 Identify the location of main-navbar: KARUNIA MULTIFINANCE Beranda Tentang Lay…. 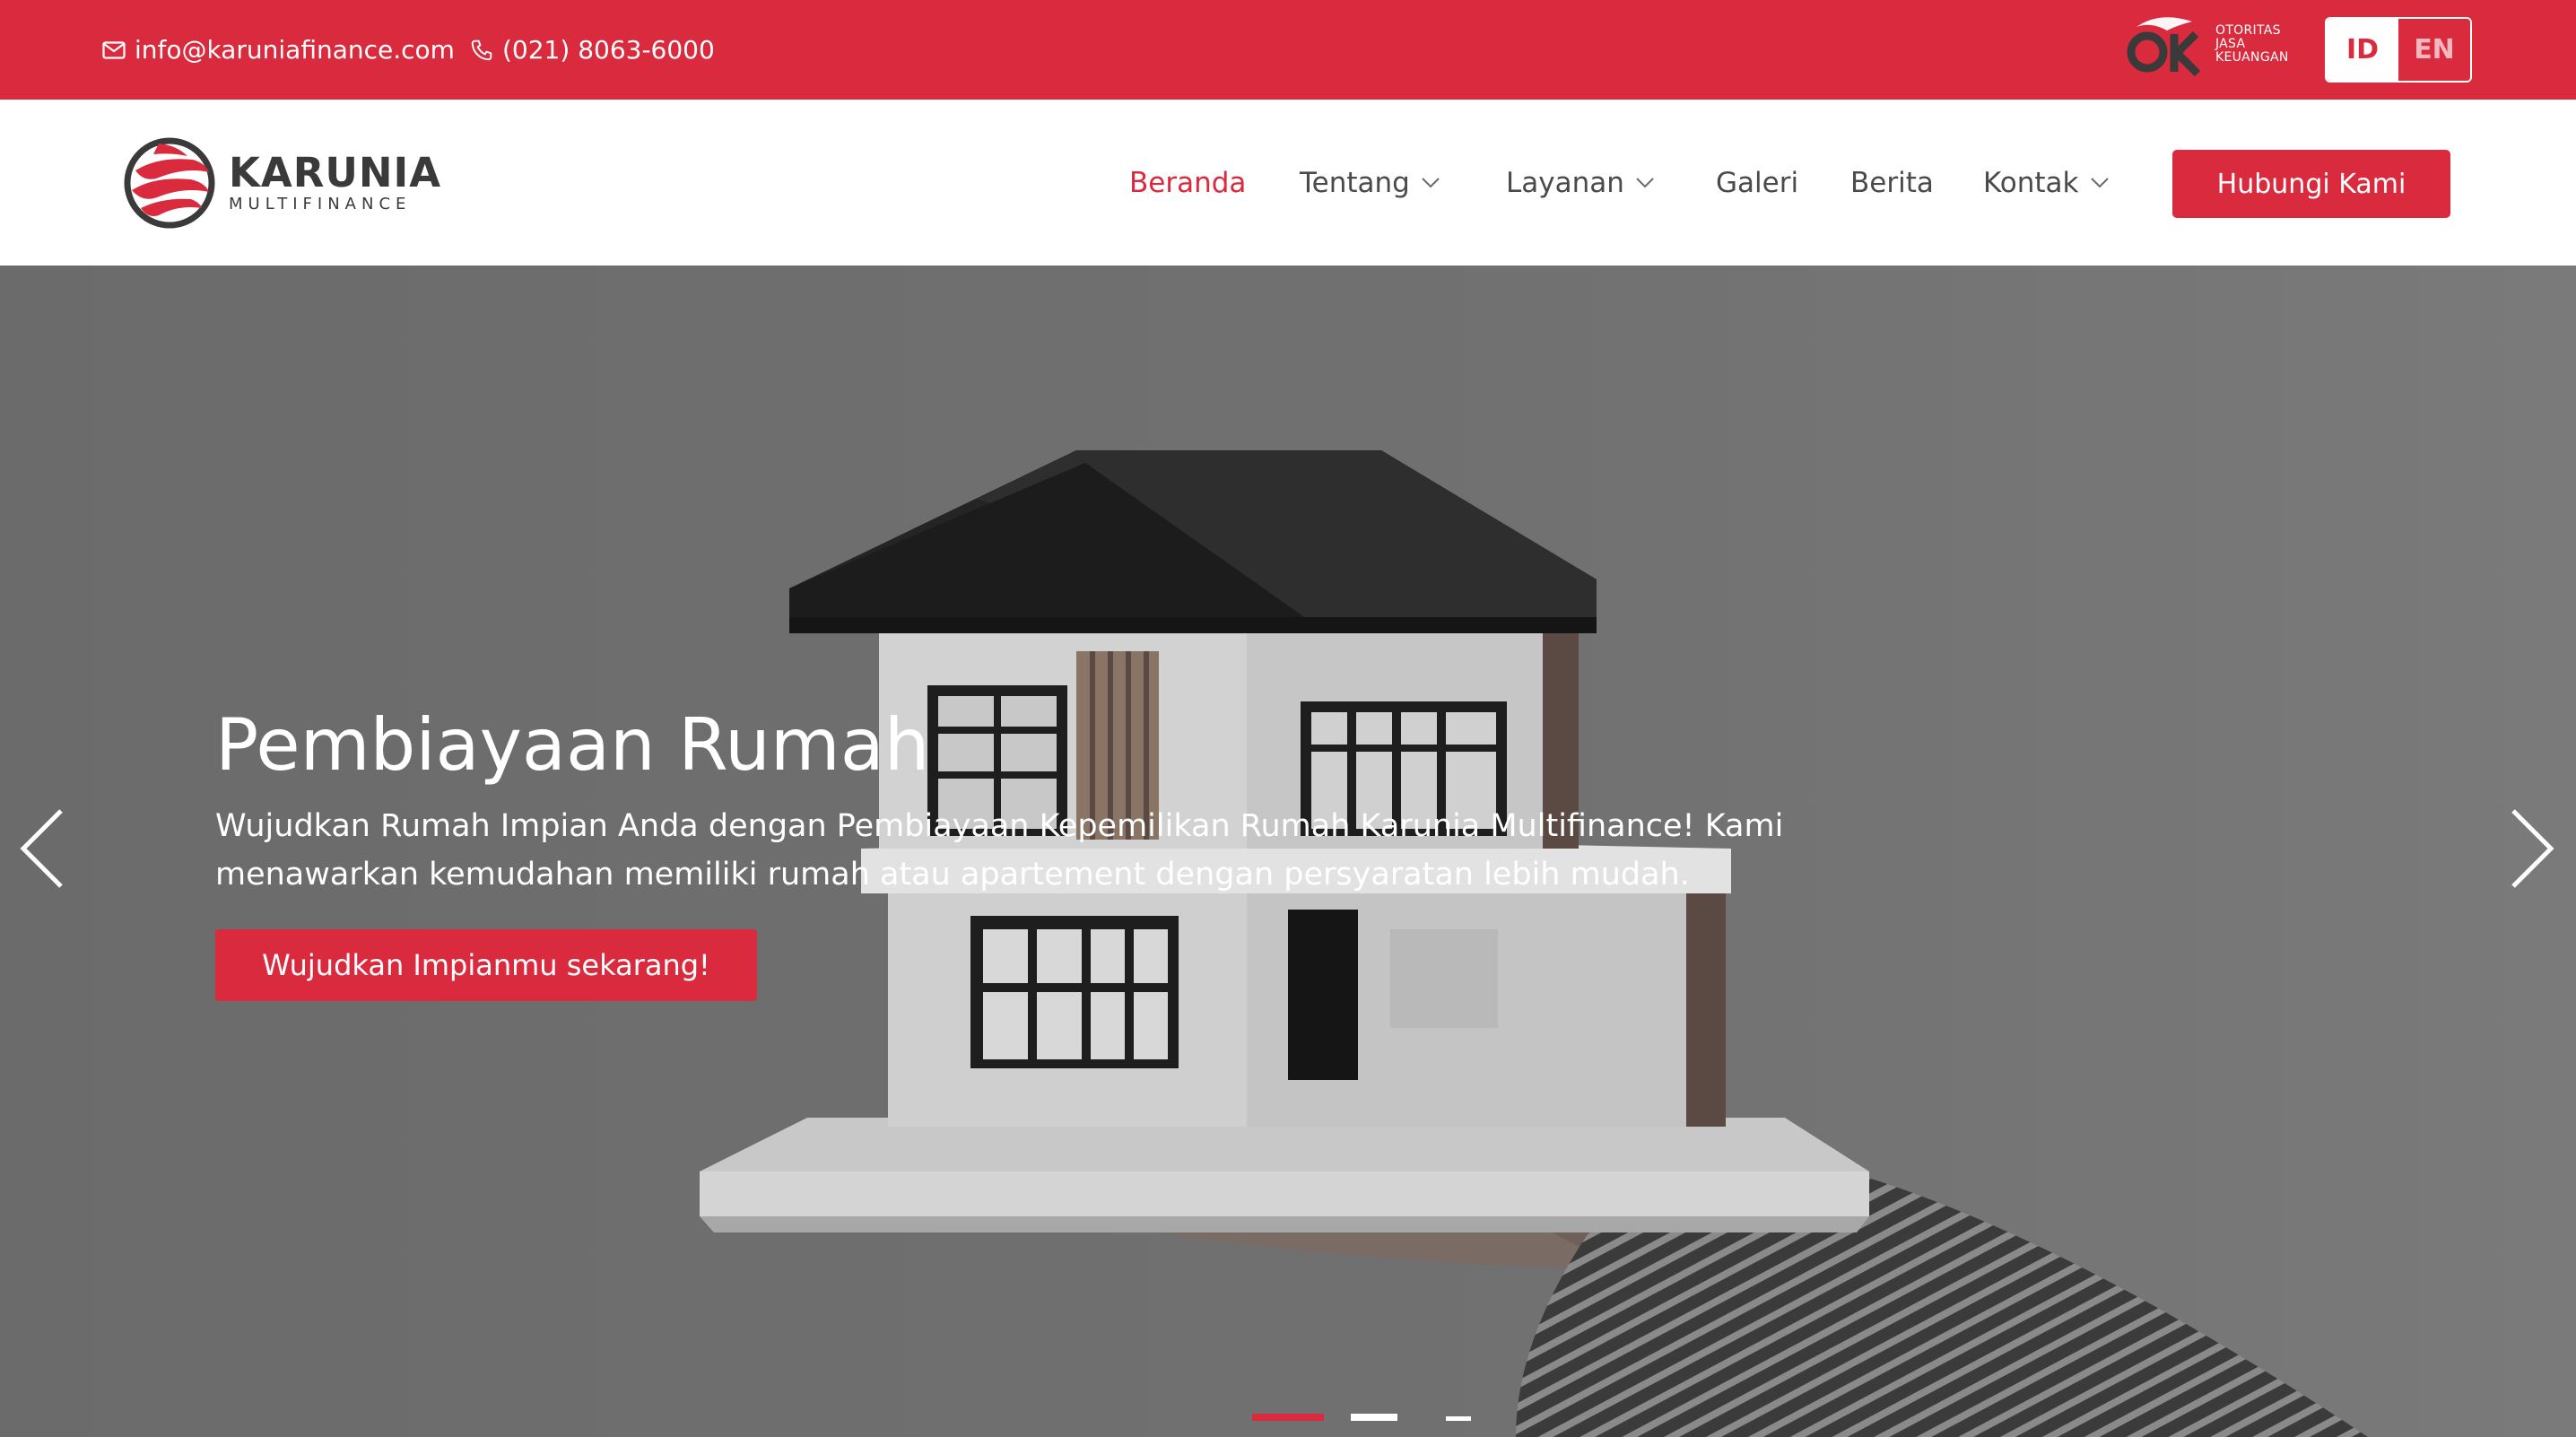
(1288, 183).